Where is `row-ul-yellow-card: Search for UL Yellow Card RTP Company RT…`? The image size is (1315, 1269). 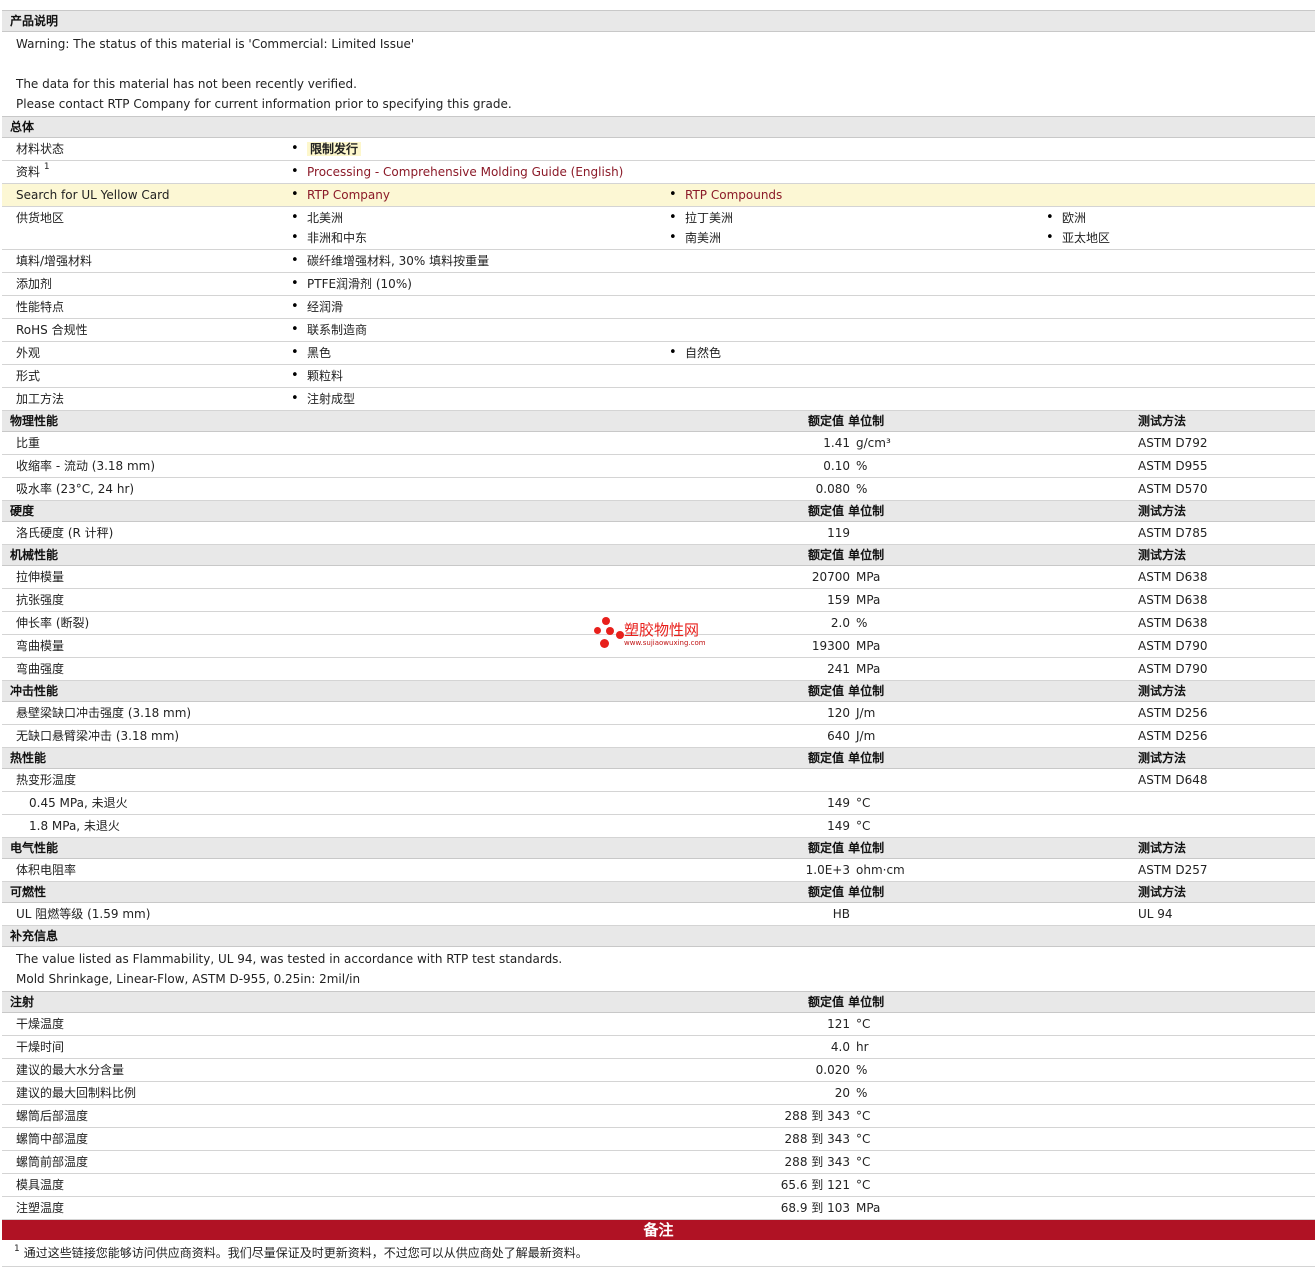
row-ul-yellow-card: Search for UL Yellow Card RTP Company RT… is located at coordinates (658, 195).